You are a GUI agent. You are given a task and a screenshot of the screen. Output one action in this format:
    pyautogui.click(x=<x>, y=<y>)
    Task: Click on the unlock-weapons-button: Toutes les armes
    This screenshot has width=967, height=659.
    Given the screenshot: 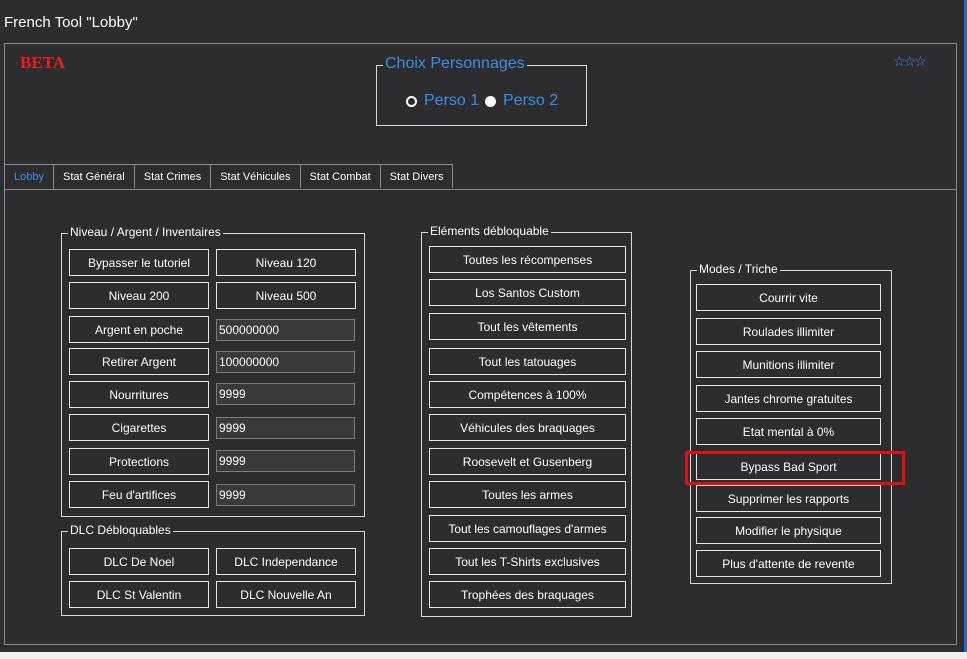 What is the action you would take?
    pyautogui.click(x=527, y=494)
    